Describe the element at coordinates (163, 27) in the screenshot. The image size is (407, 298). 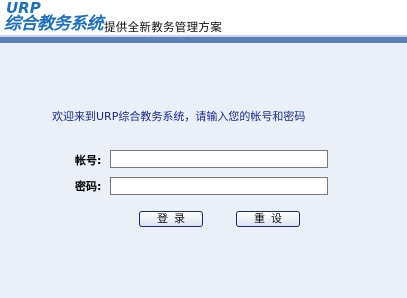
I see `header-tagline: 提供全新教务管理方案` at that location.